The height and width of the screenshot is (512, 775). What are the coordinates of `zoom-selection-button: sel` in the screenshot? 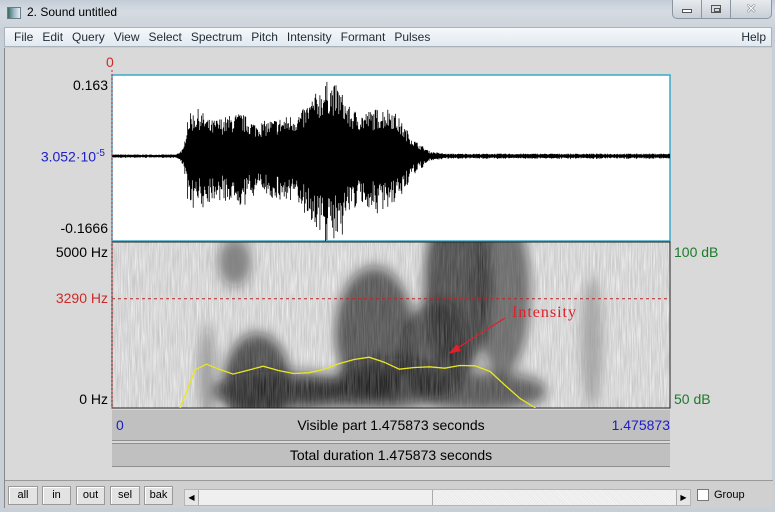 It's located at (125, 495).